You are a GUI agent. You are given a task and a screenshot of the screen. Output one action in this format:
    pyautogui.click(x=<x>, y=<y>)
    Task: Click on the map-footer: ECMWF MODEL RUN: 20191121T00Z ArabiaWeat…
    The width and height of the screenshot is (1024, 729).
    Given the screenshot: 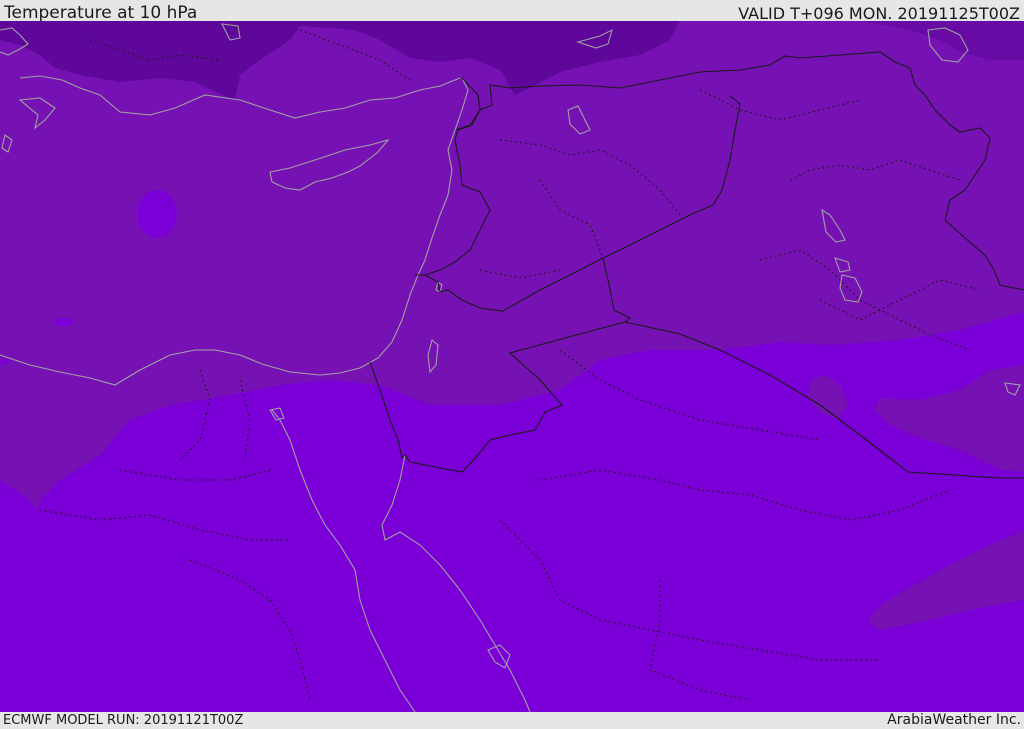 What is the action you would take?
    pyautogui.click(x=512, y=720)
    